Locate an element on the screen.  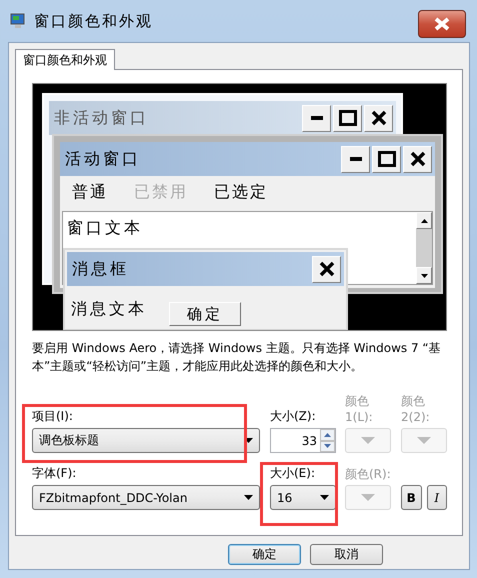
maximize-button is located at coordinates (386, 159).